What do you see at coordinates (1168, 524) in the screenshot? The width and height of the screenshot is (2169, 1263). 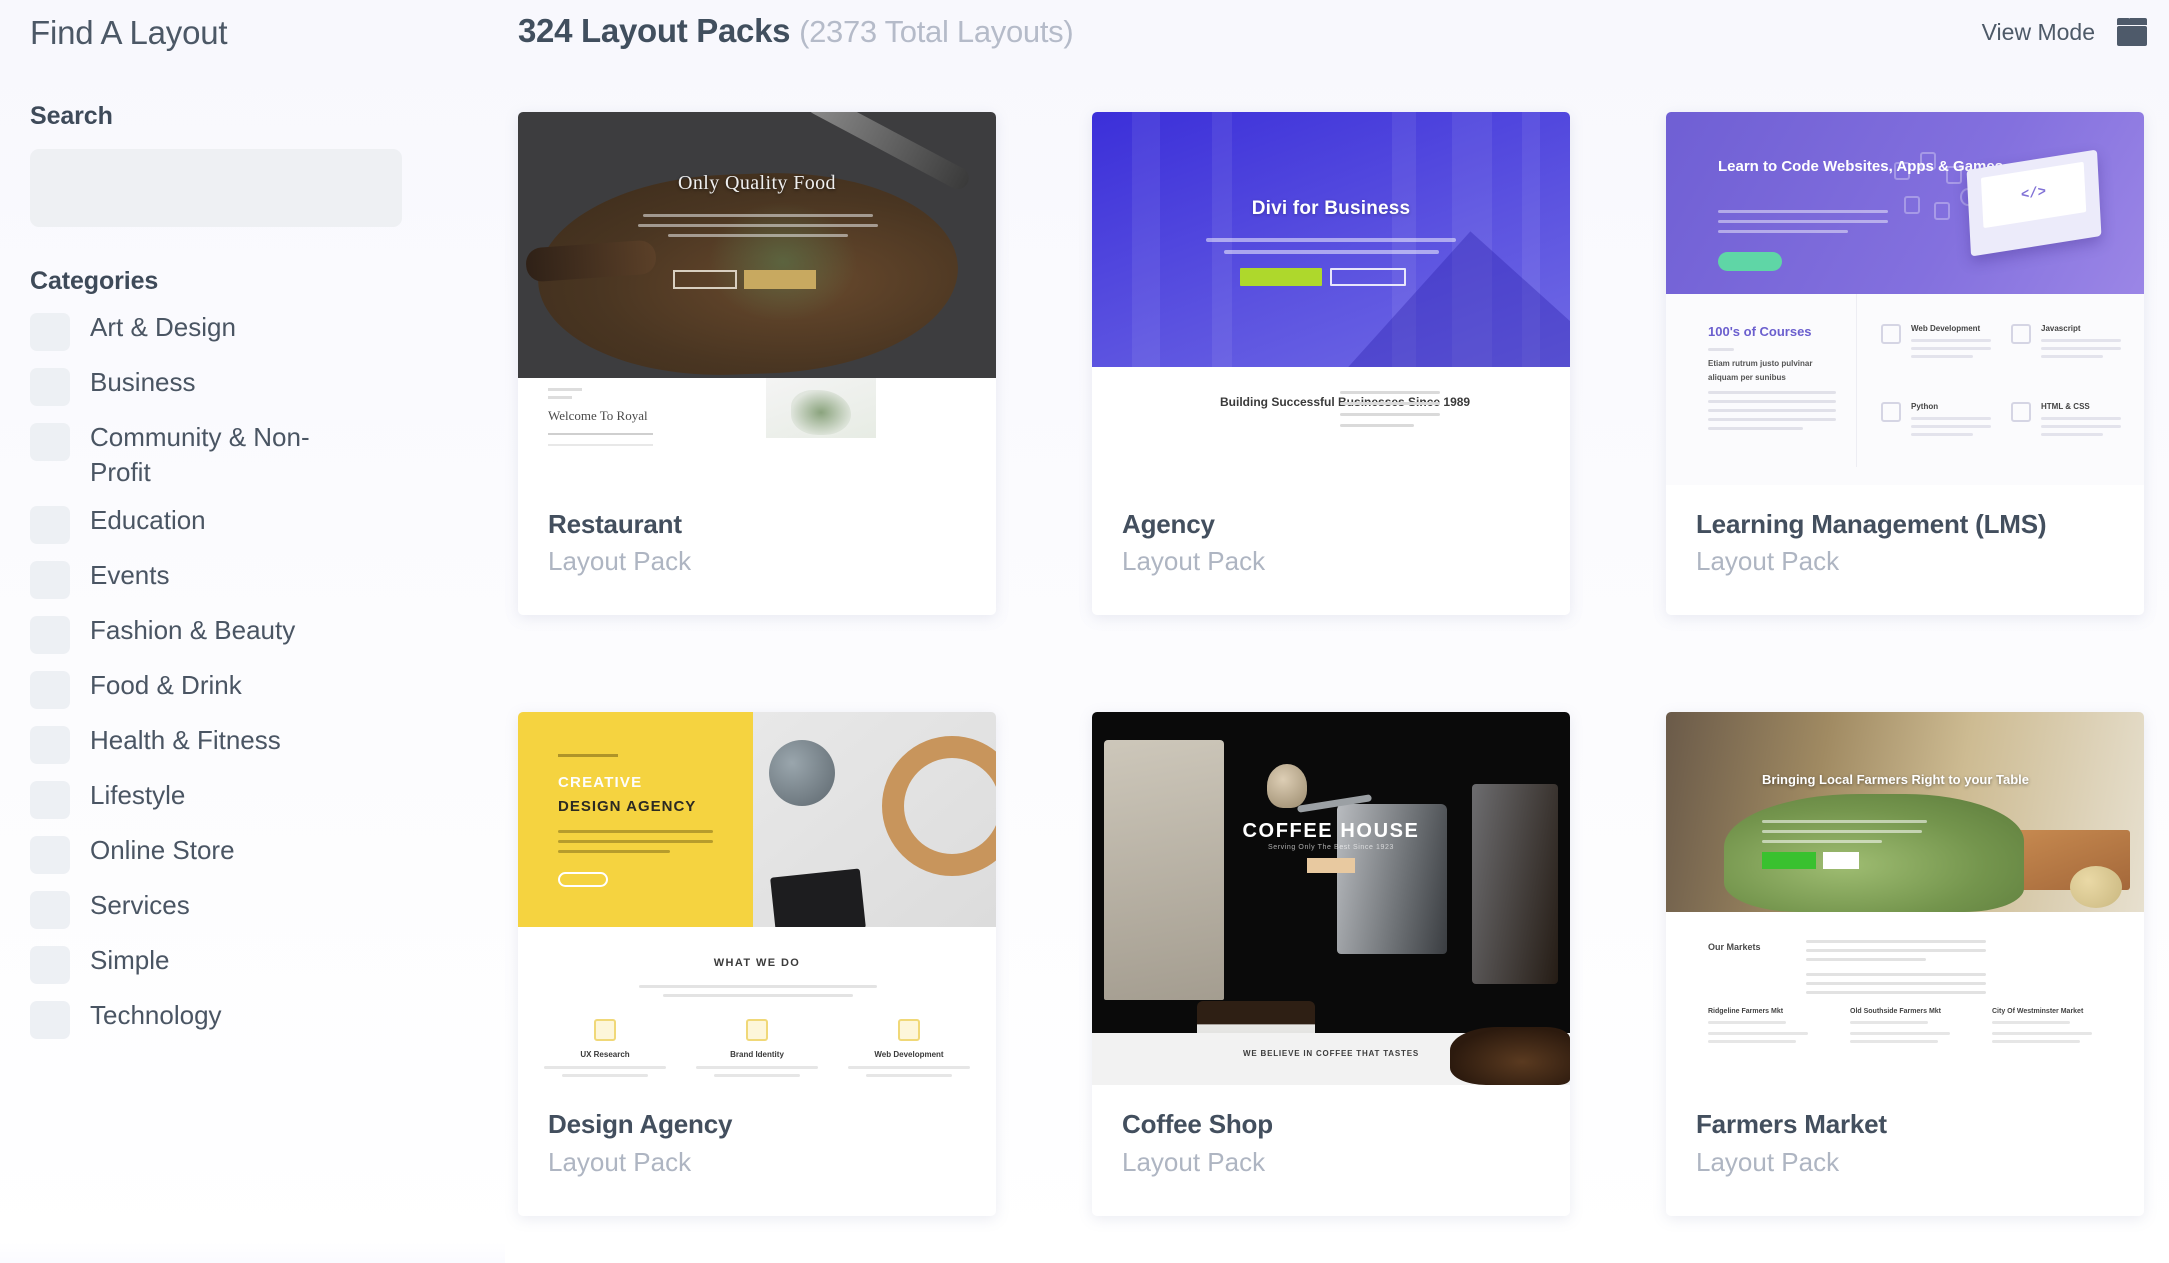 I see `pack-name: Agency` at bounding box center [1168, 524].